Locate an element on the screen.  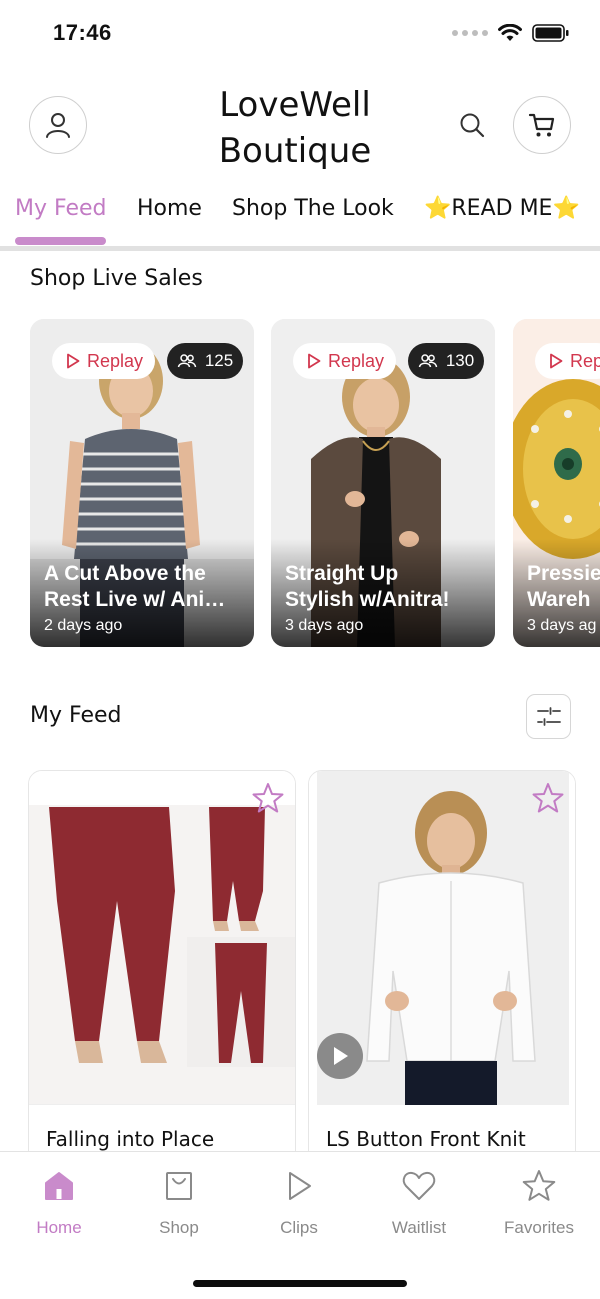
live-sale-date: 2 days ago is located at coordinates (83, 625).